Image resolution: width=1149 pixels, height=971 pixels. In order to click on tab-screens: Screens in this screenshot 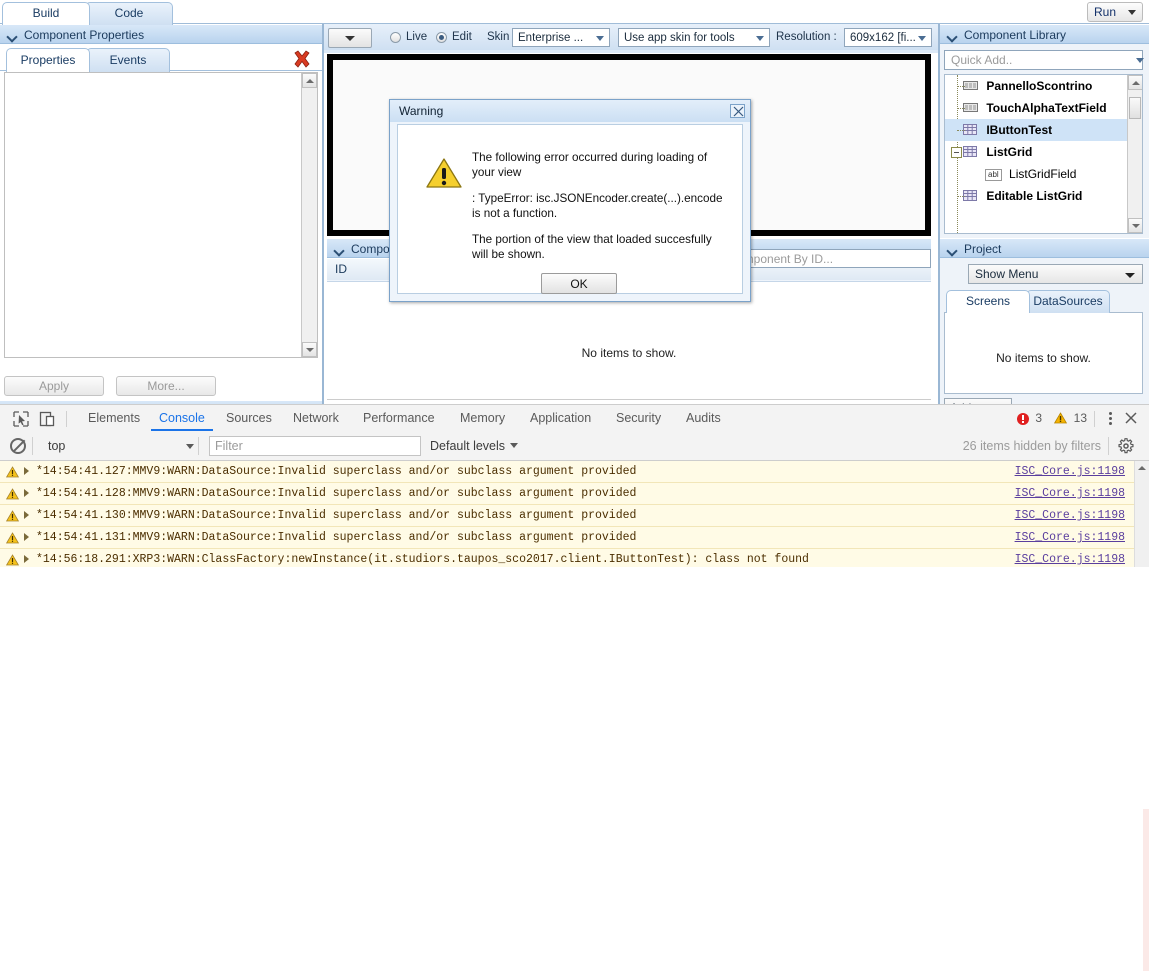, I will do `click(988, 301)`.